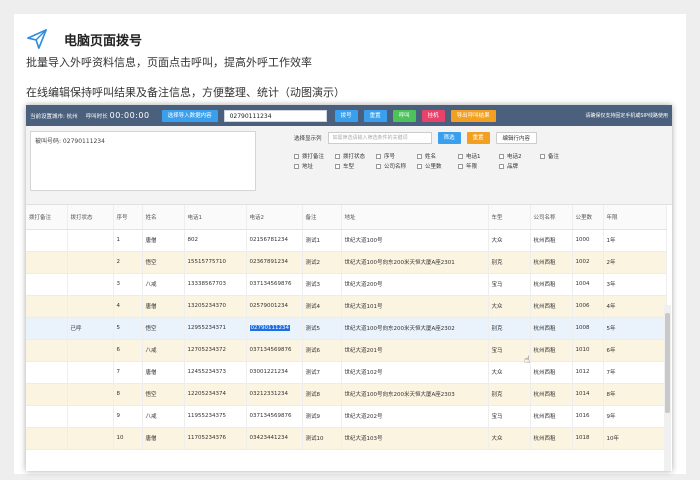 This screenshot has height=480, width=700. I want to click on table-cell: 1年, so click(635, 240).